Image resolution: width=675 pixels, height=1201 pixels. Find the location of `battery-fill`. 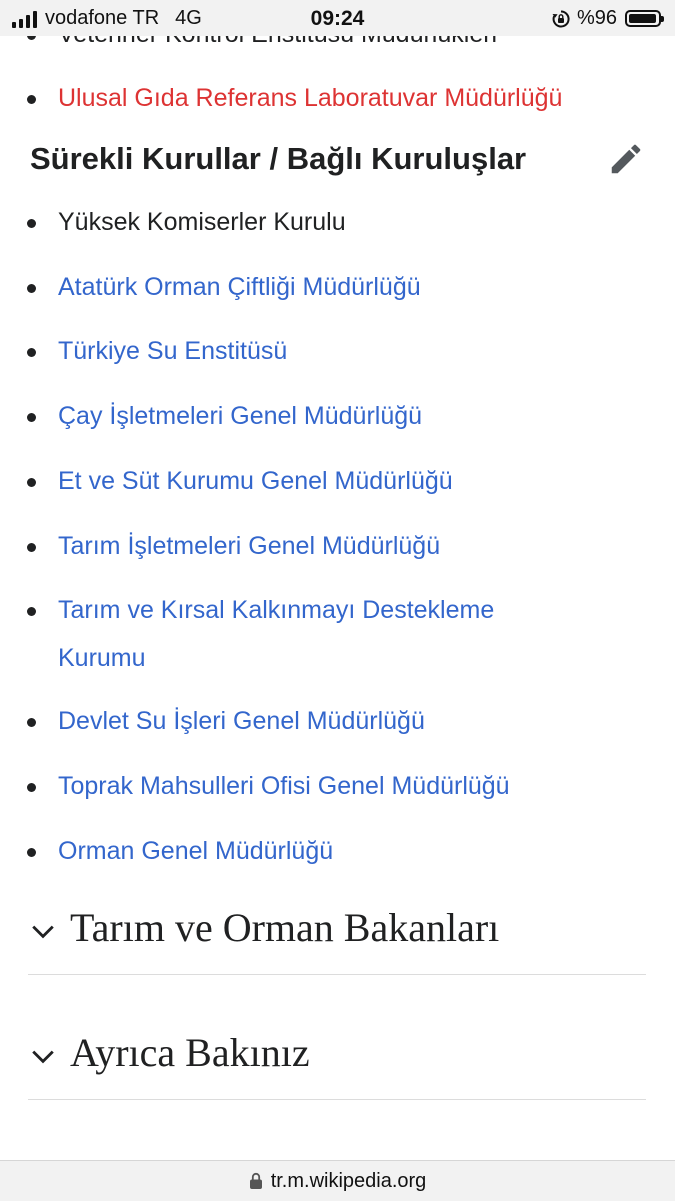

battery-fill is located at coordinates (642, 18).